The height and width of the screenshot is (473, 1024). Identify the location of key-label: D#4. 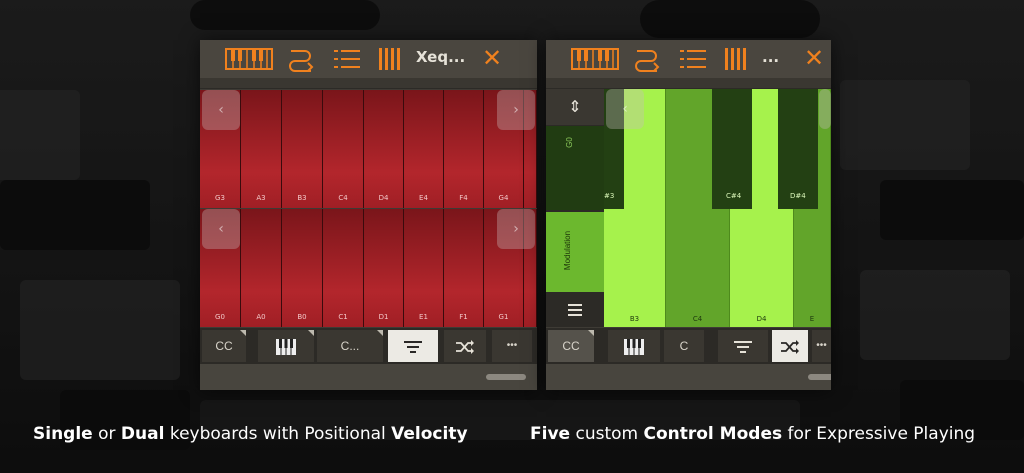
(798, 196).